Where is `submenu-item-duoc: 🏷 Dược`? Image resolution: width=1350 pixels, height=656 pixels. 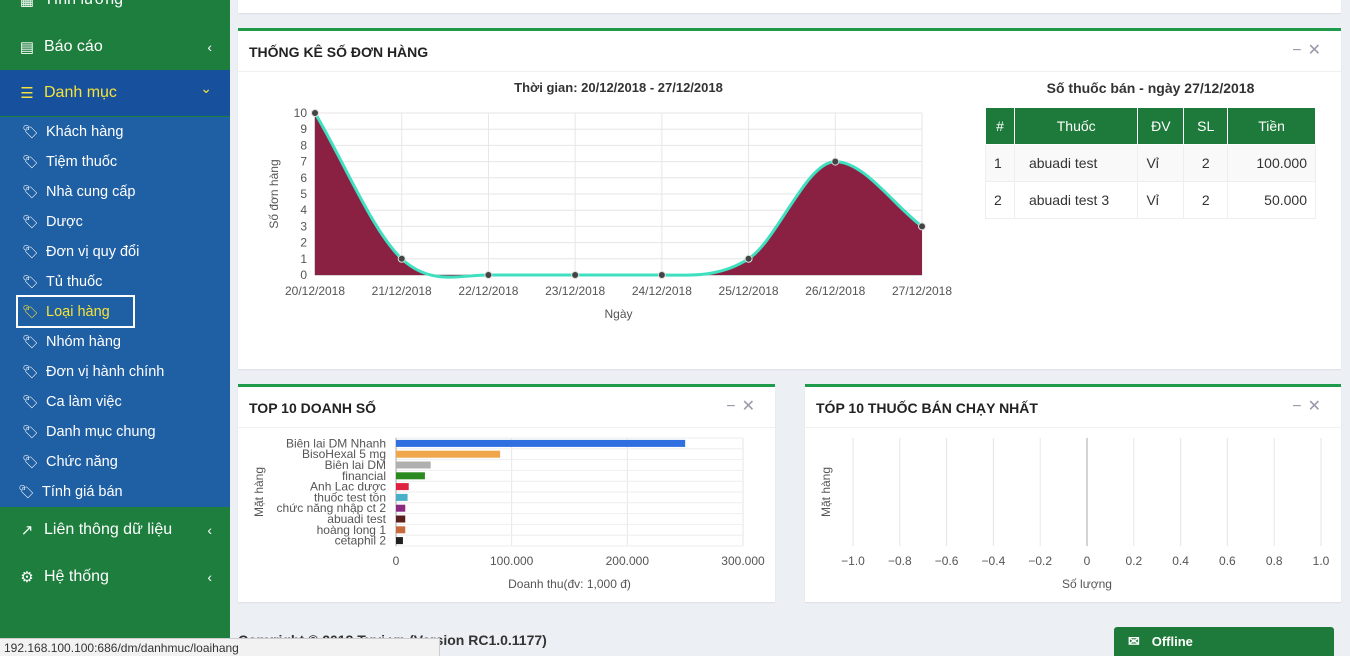 submenu-item-duoc: 🏷 Dược is located at coordinates (115, 222).